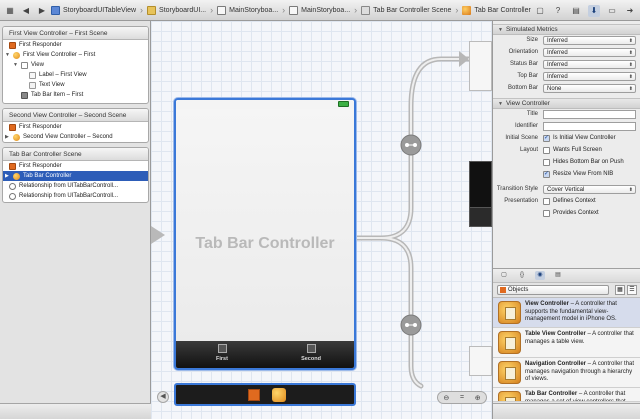  I want to click on identity-inspector-icon: ▤, so click(576, 11).